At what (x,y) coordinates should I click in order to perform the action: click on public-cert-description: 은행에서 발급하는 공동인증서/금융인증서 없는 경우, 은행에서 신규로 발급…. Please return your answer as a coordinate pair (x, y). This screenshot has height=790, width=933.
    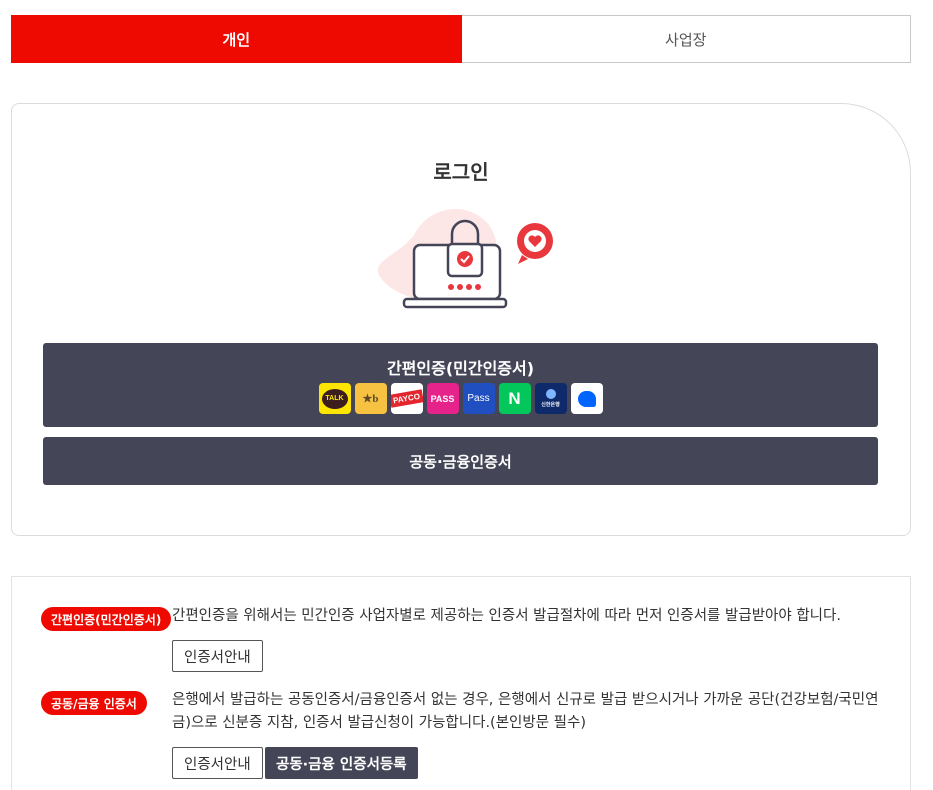
    Looking at the image, I should click on (525, 711).